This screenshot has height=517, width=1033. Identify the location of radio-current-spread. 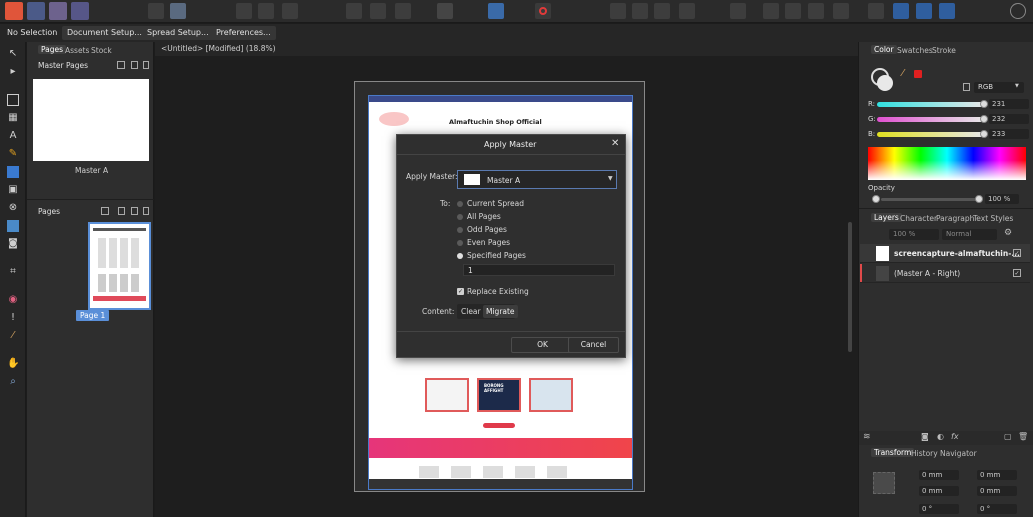
(460, 204).